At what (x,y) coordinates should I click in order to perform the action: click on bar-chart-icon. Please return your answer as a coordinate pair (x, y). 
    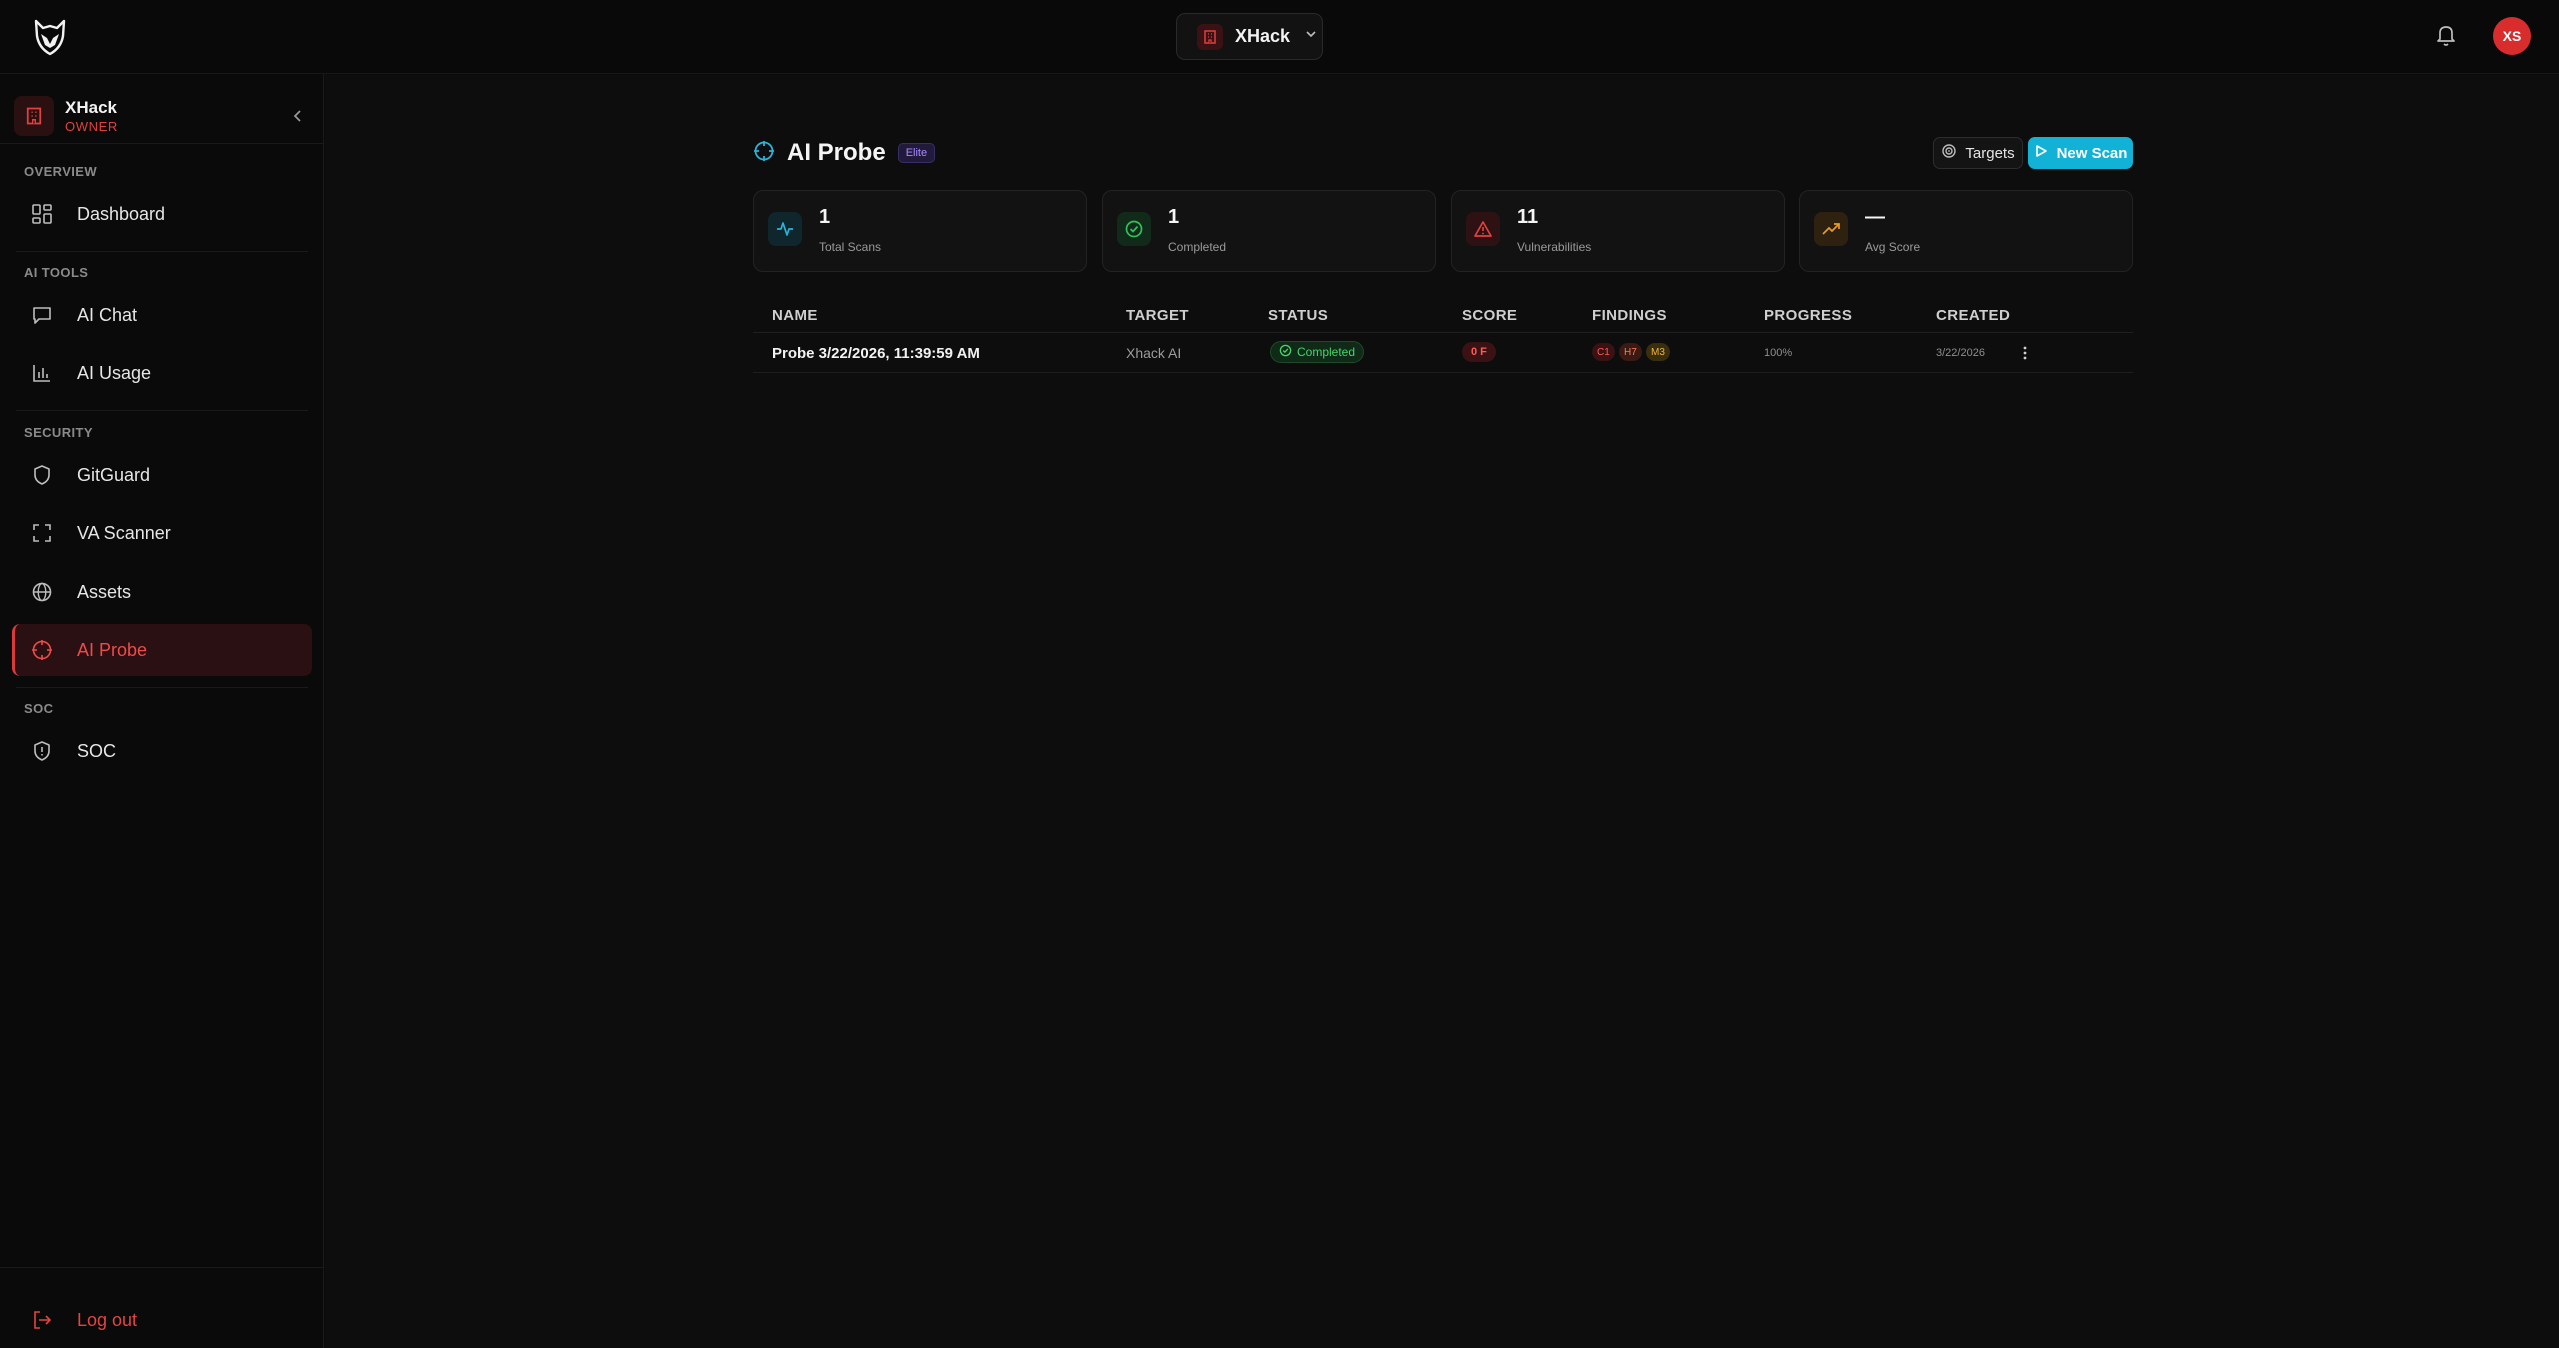
    Looking at the image, I should click on (42, 373).